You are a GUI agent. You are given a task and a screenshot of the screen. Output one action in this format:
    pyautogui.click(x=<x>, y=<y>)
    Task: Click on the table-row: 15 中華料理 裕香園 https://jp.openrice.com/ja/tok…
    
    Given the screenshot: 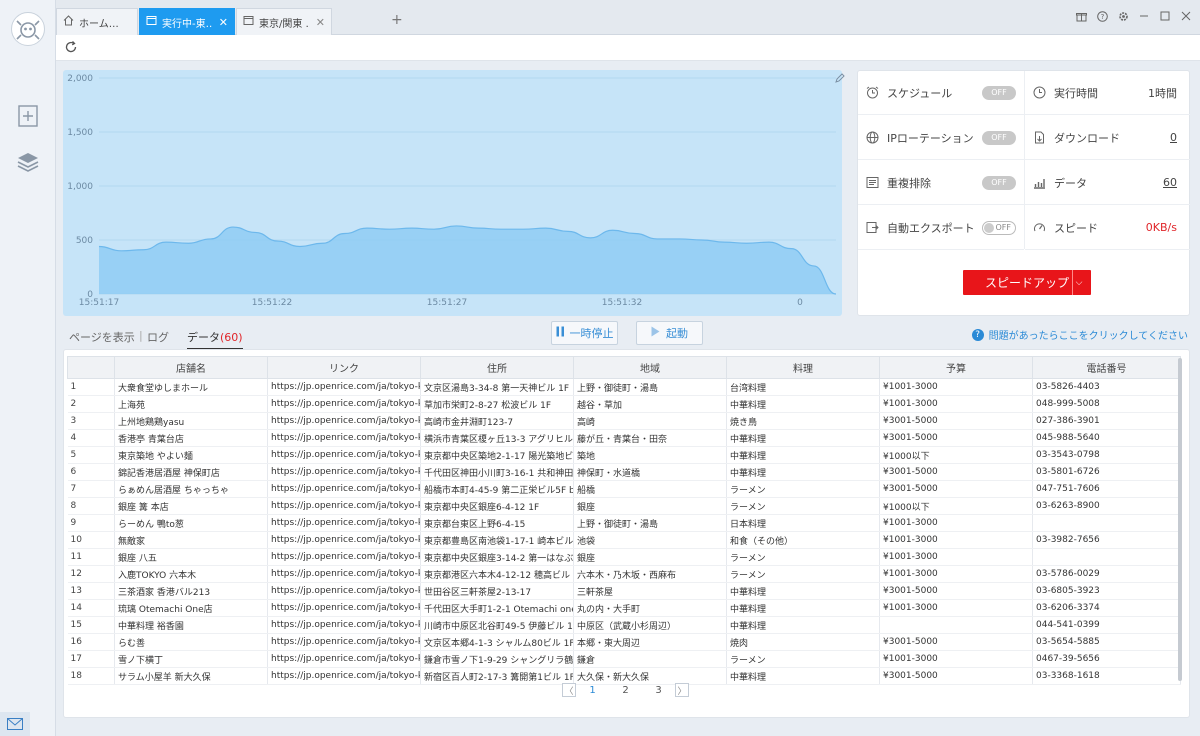 What is the action you would take?
    pyautogui.click(x=624, y=625)
    